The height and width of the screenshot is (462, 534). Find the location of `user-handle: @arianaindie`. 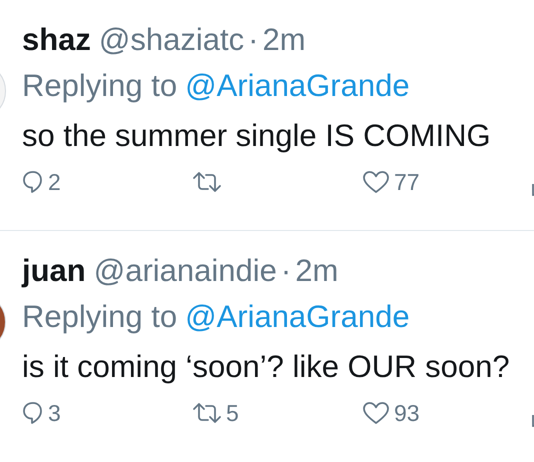

user-handle: @arianaindie is located at coordinates (185, 271).